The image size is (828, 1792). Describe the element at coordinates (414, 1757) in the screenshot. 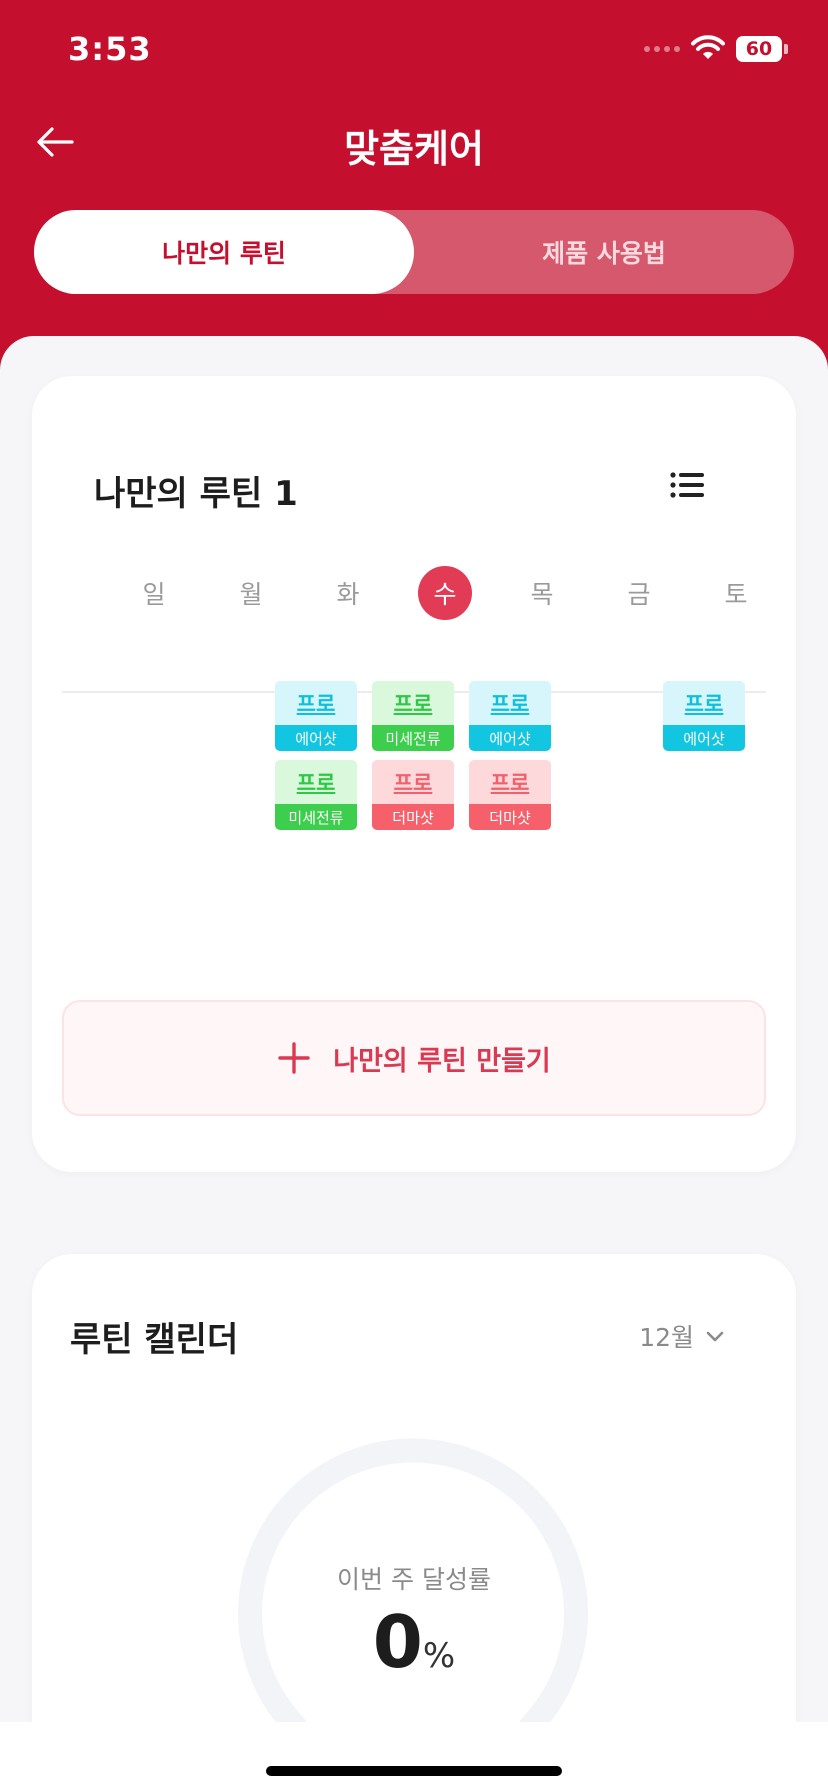

I see `home-indicator-area` at that location.